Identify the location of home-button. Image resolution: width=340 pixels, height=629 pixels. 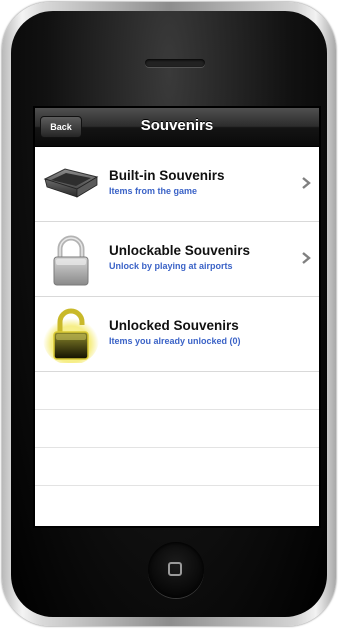
(176, 570).